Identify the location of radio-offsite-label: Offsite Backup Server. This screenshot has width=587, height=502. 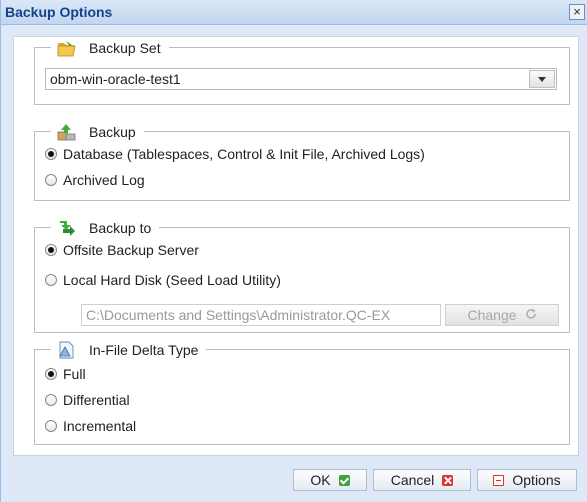
(131, 250).